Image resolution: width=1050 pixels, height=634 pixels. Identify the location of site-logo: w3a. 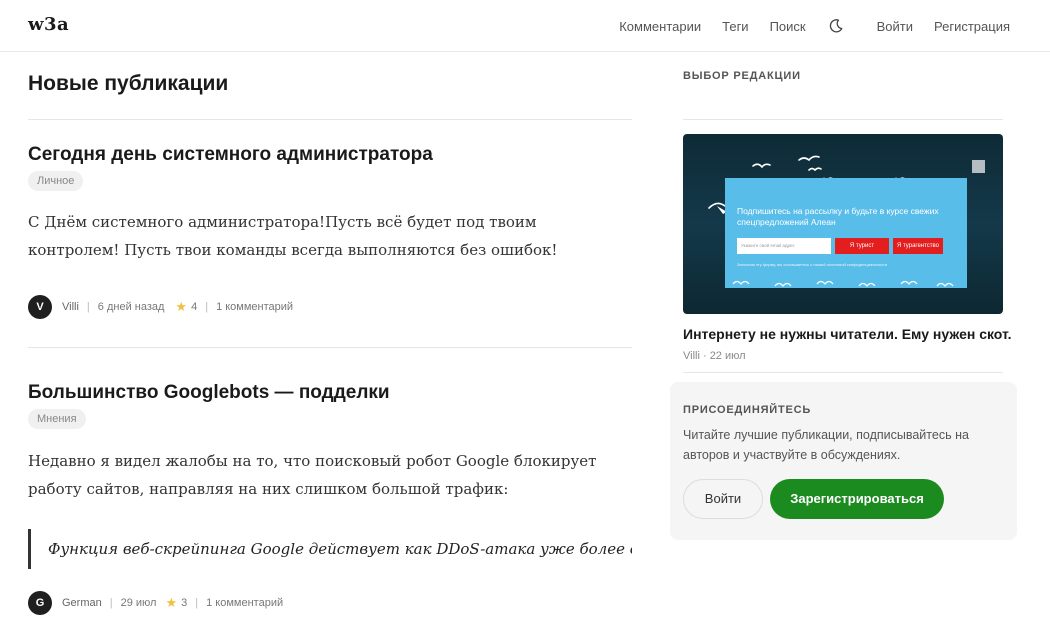
(48, 24).